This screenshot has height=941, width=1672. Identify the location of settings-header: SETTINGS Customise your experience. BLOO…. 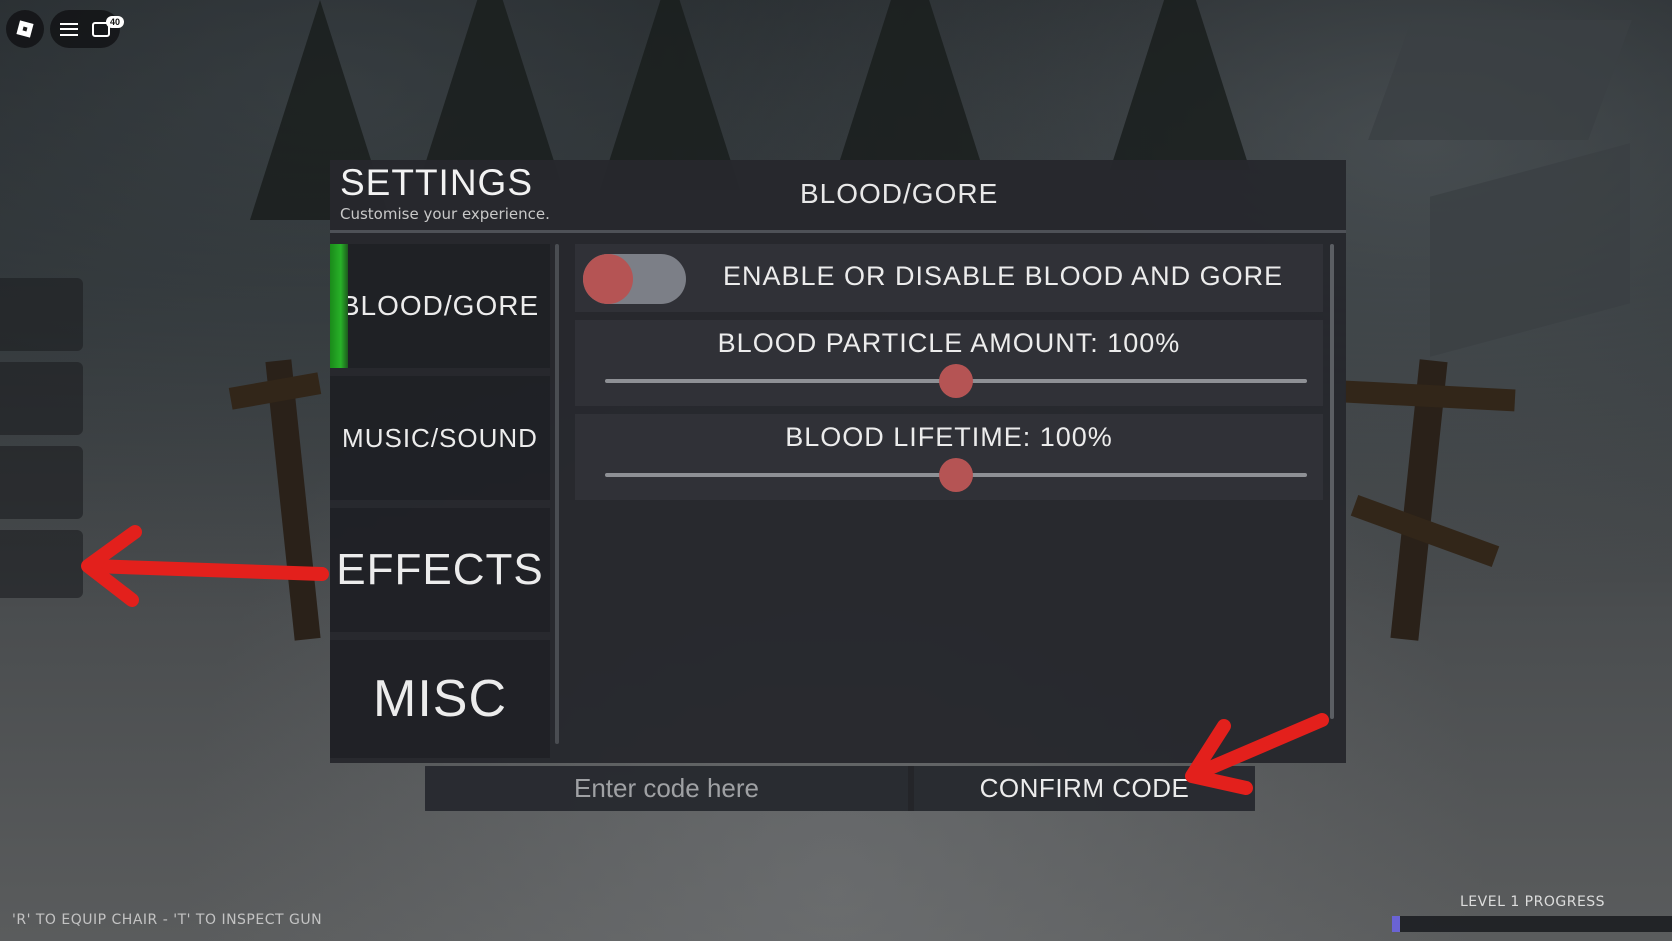
(838, 196).